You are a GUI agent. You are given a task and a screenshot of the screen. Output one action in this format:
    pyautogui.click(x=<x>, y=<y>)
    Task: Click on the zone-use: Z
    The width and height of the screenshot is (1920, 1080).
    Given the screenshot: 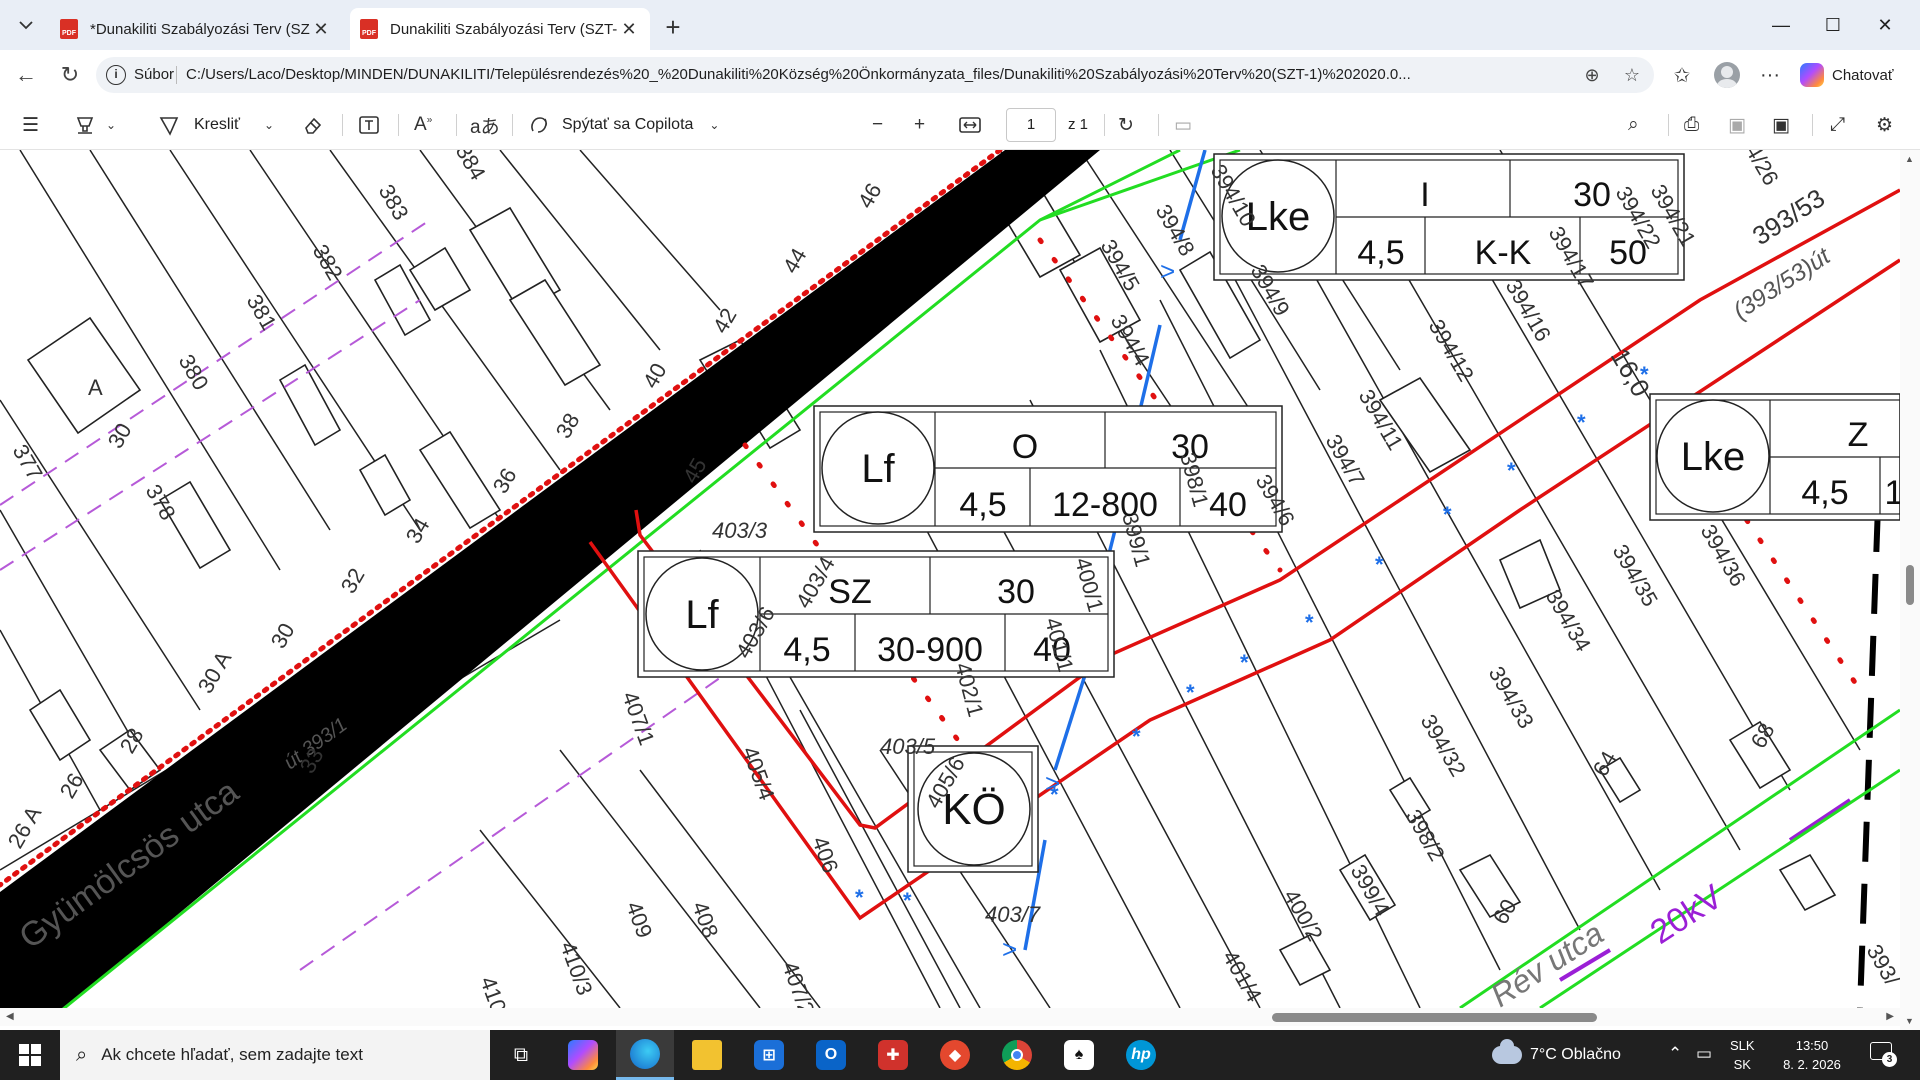 What is the action you would take?
    pyautogui.click(x=1858, y=435)
    